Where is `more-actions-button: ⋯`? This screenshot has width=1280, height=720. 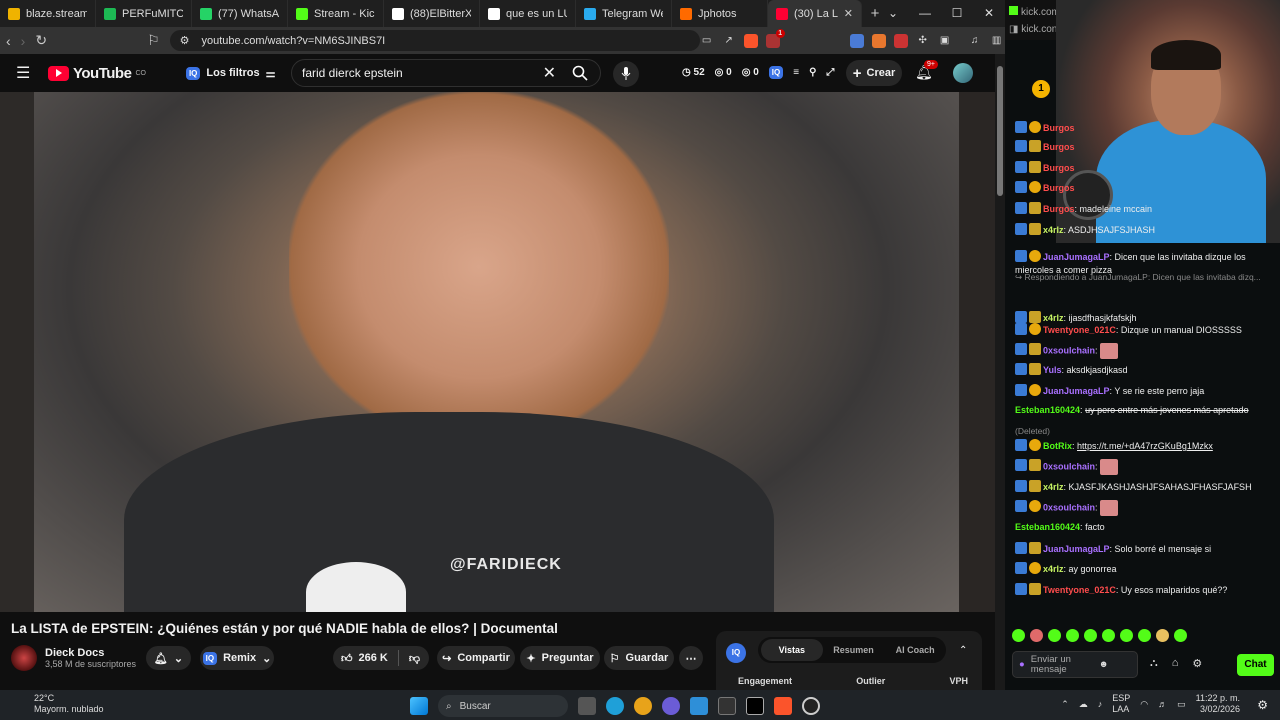 more-actions-button: ⋯ is located at coordinates (691, 658).